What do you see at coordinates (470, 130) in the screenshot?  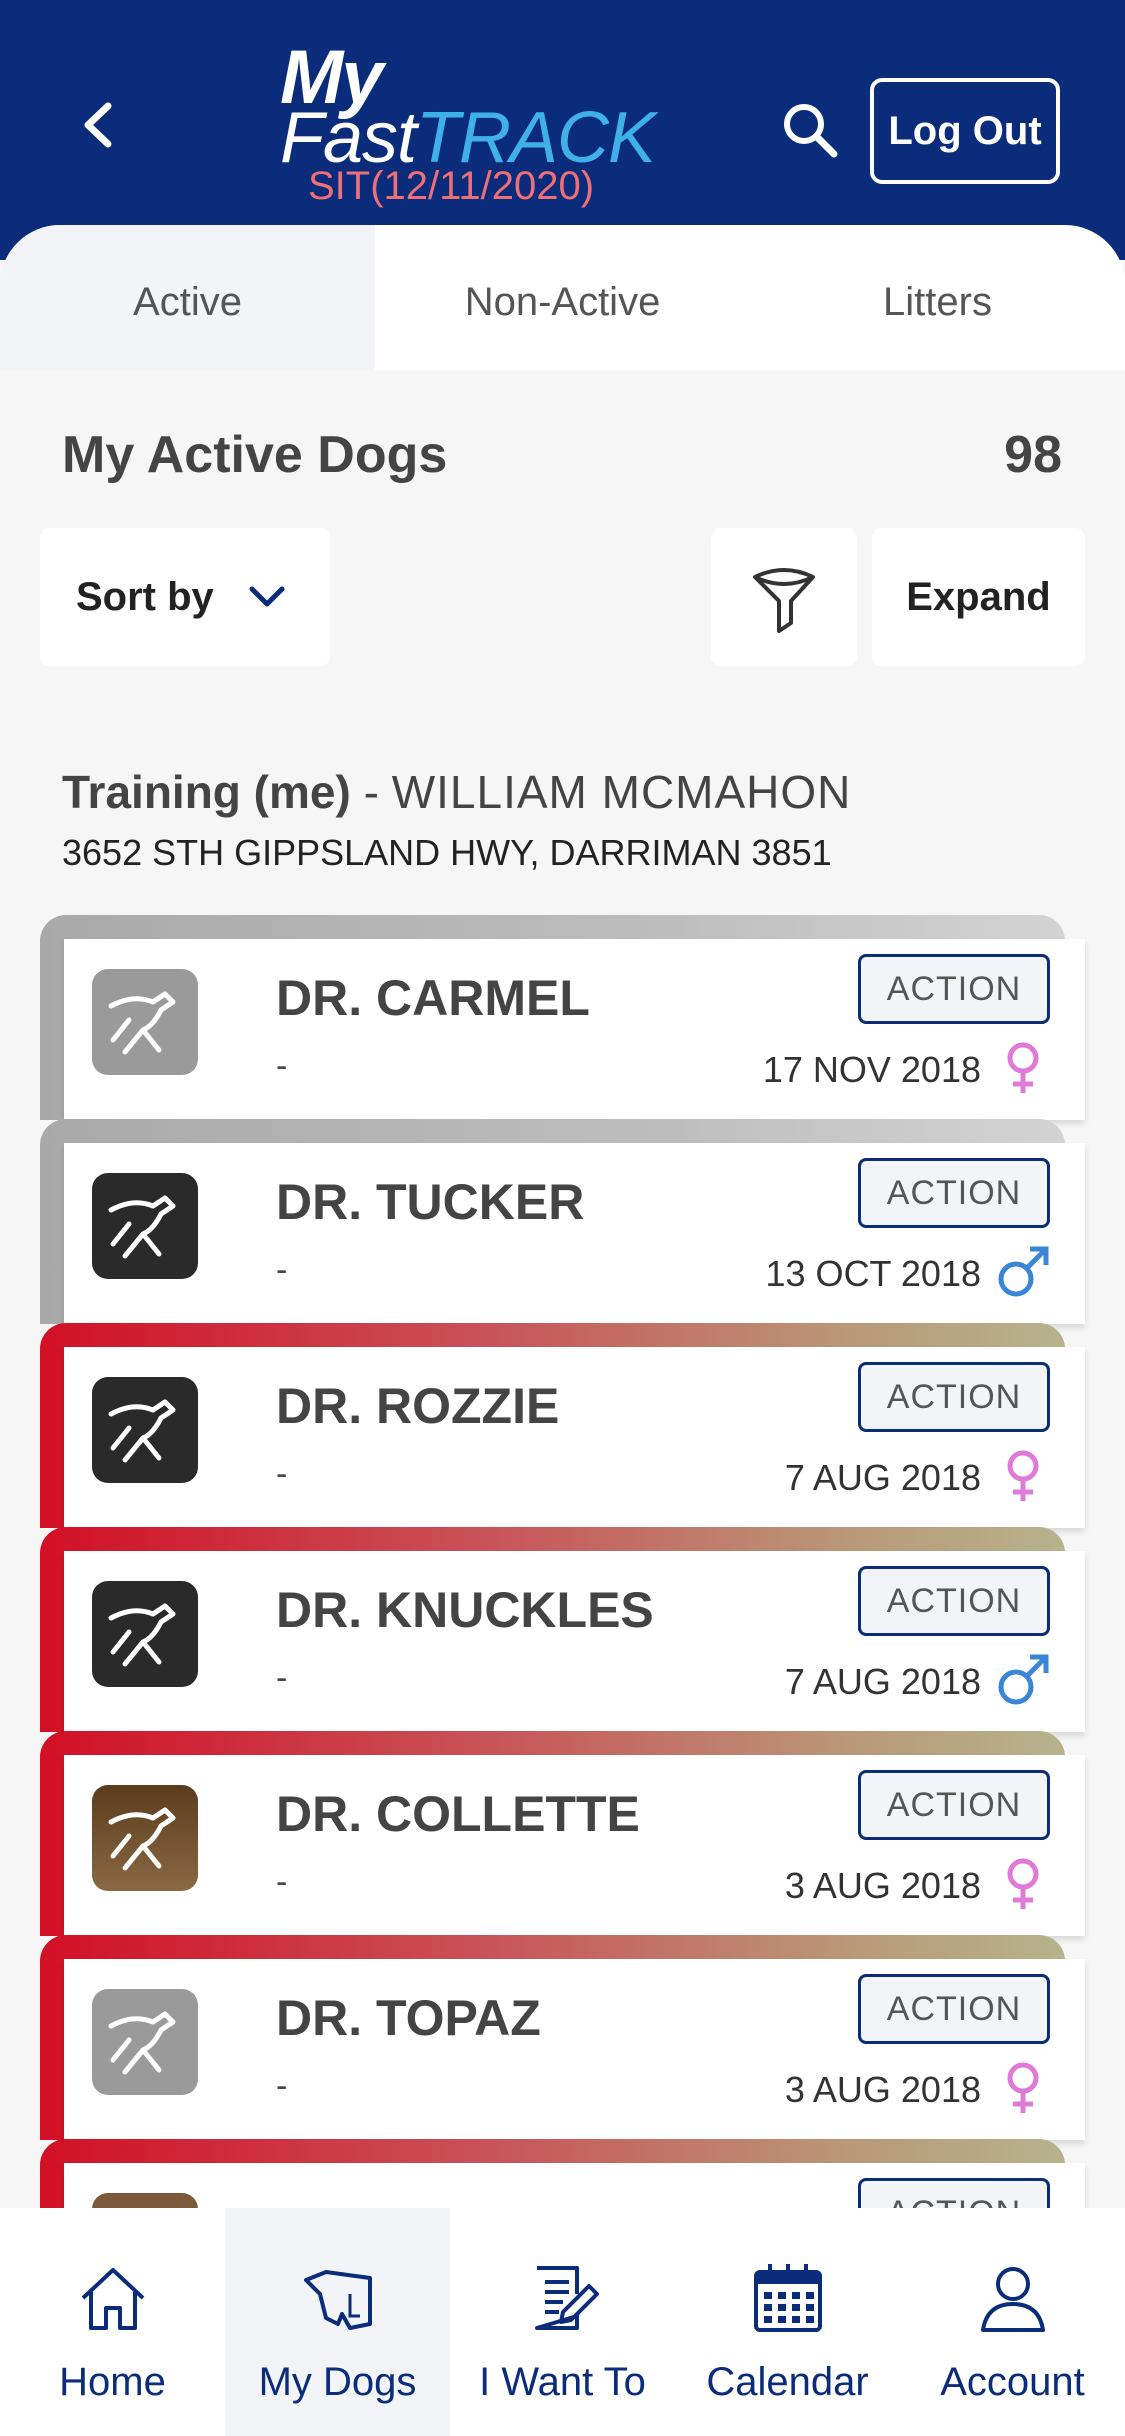 I see `app-logo: My FastTRACK SIT(12/11/2020)` at bounding box center [470, 130].